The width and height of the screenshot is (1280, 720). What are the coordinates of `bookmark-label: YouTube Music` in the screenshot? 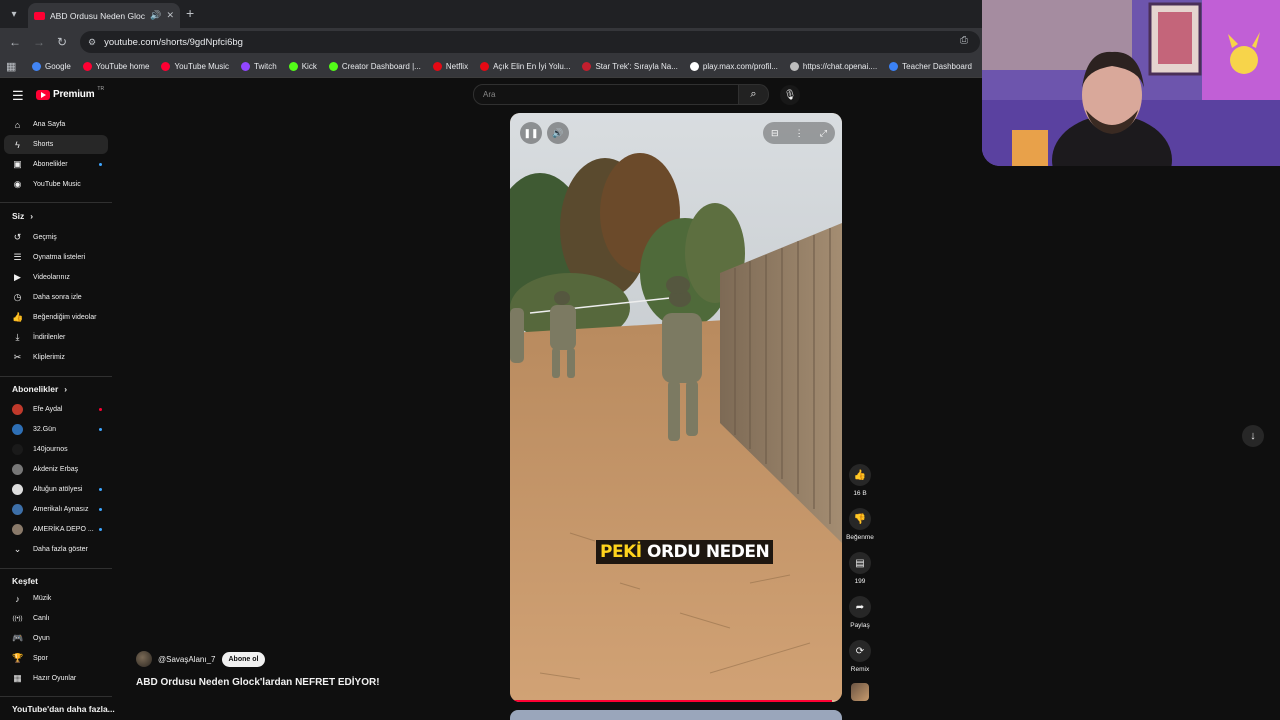 It's located at (202, 66).